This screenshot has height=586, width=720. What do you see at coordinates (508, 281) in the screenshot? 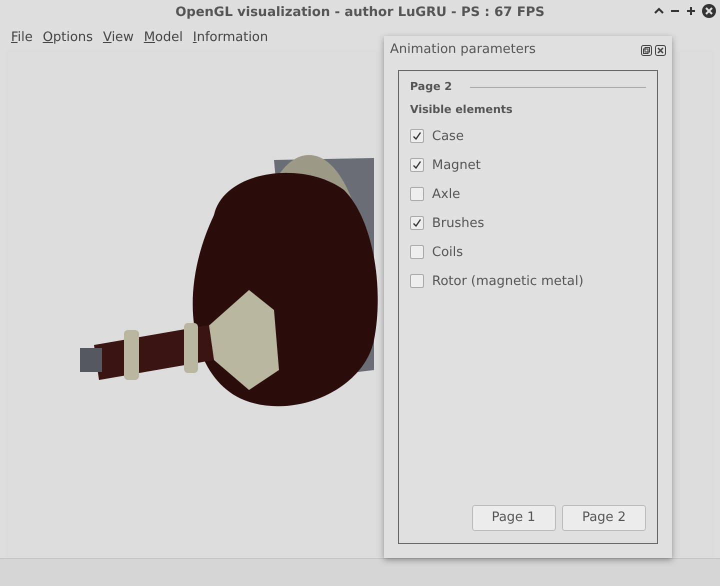
I see `checkbox-label: Rotor (magnetic metal)` at bounding box center [508, 281].